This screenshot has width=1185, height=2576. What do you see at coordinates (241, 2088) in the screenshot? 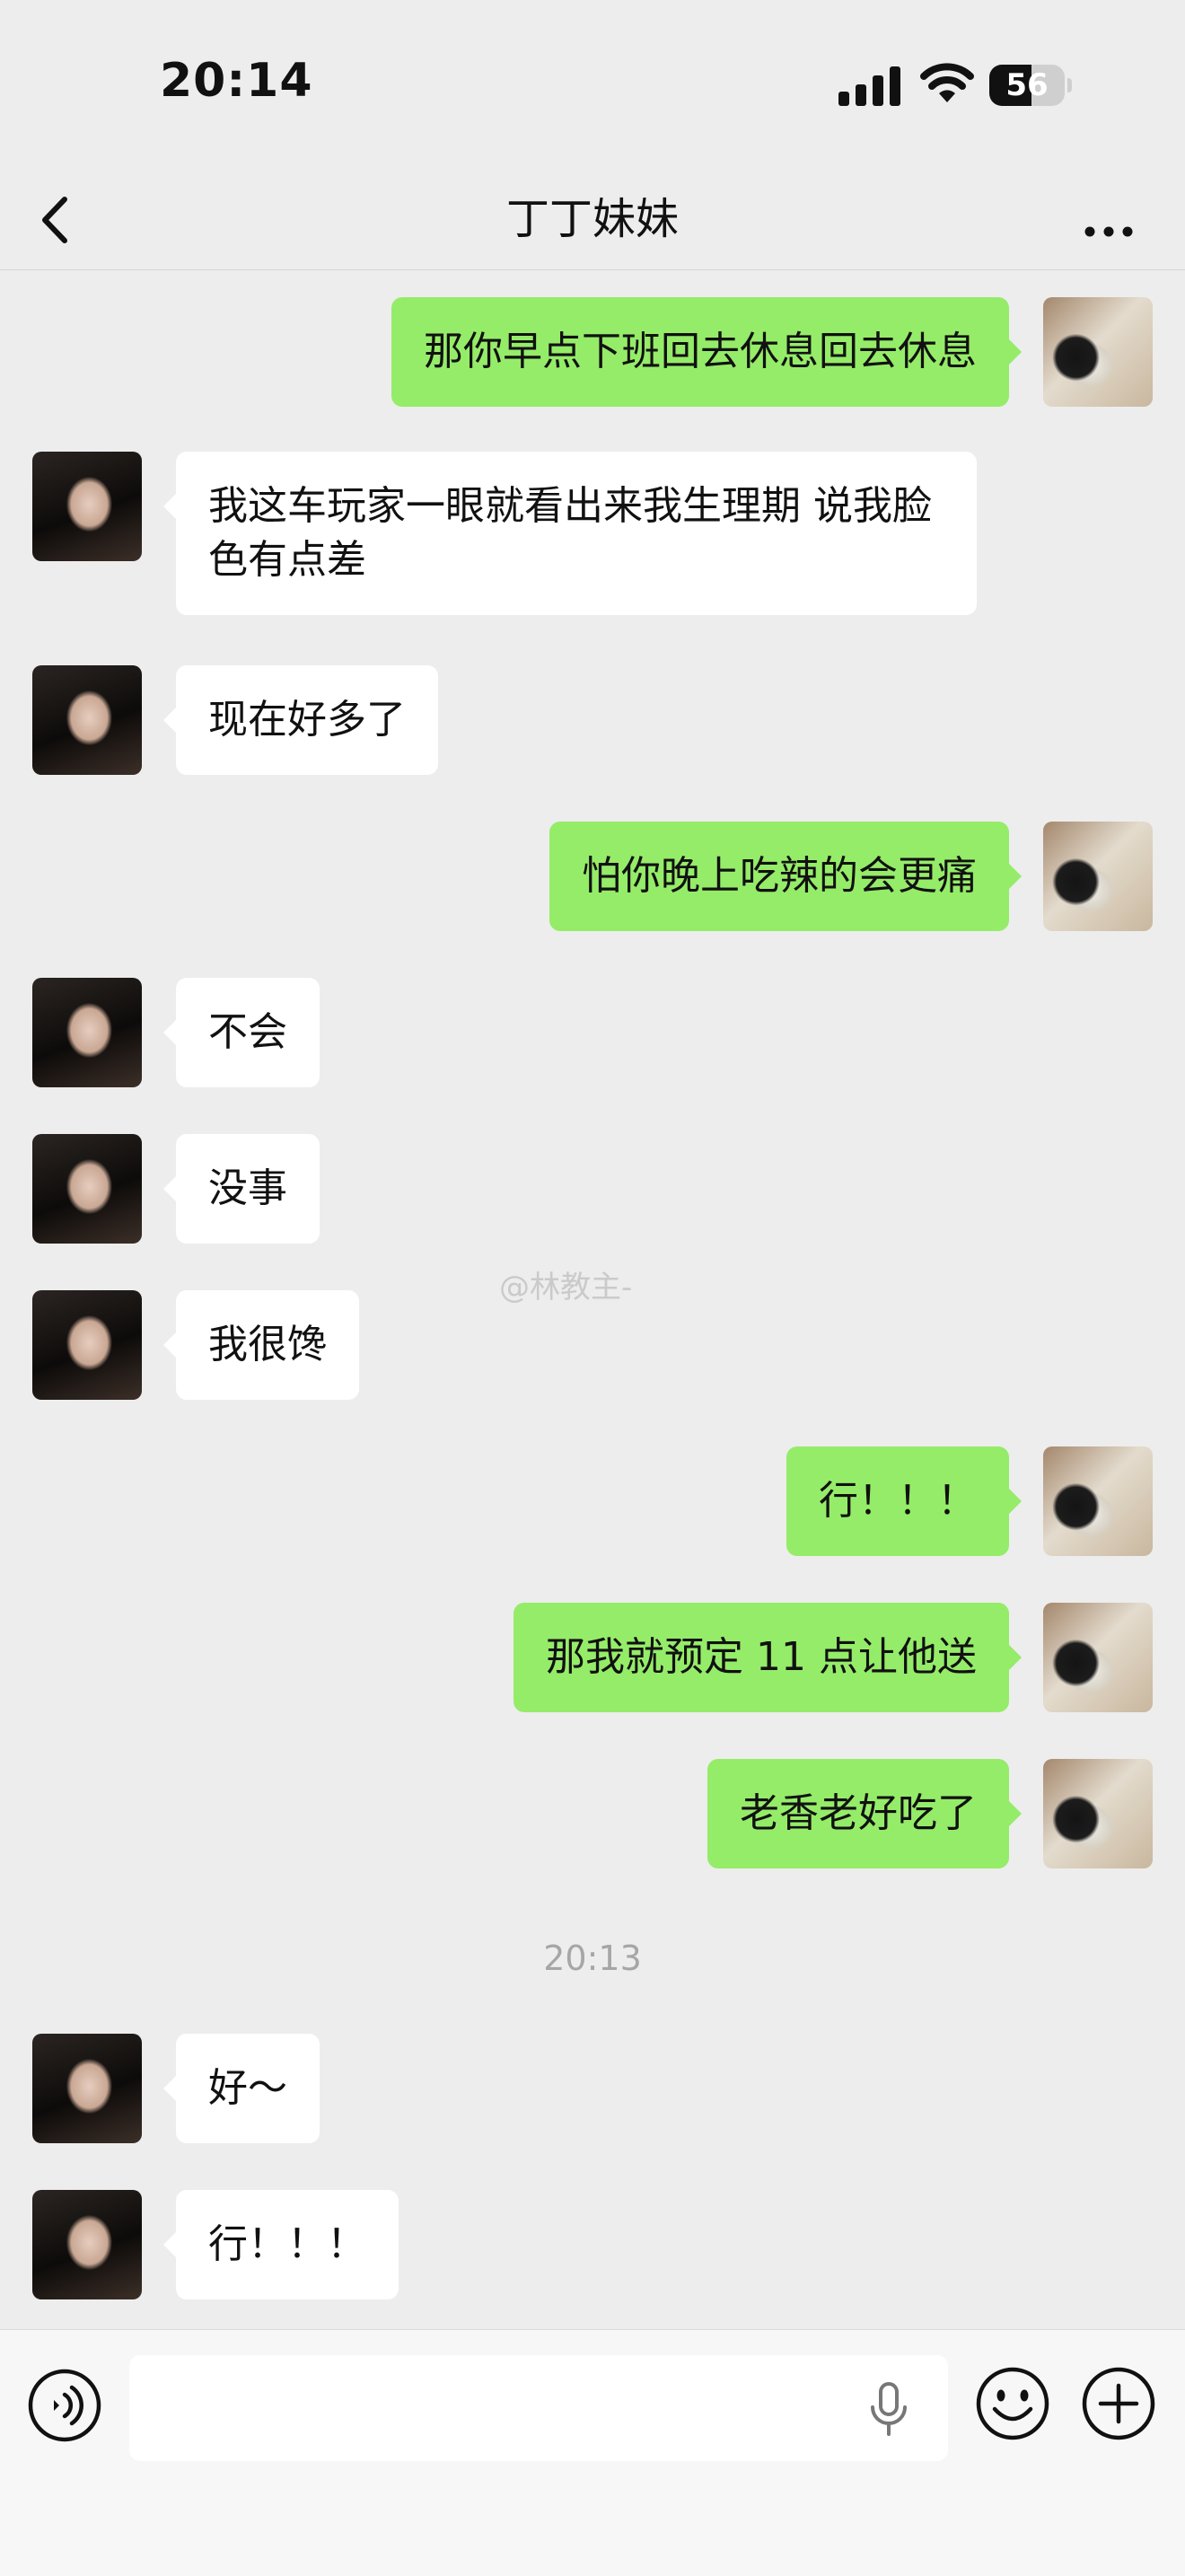
I see `message-bubble: 好～` at bounding box center [241, 2088].